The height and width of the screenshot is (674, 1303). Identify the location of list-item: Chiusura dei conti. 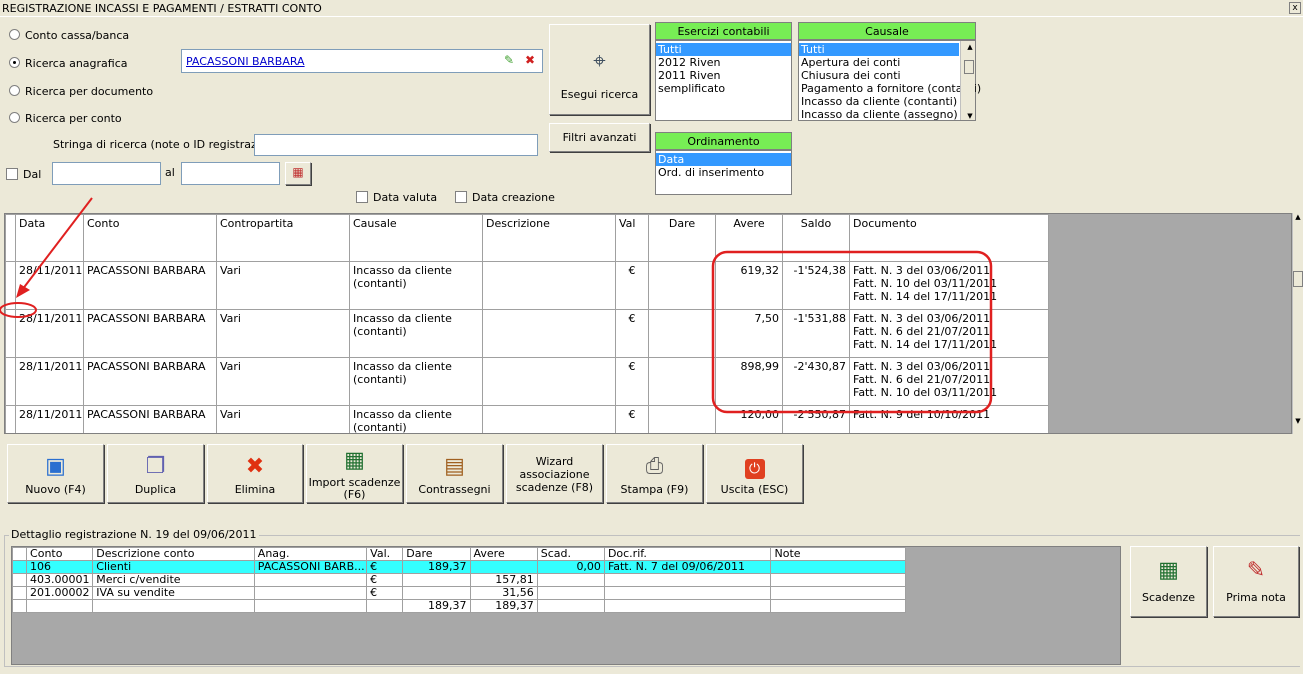
(887, 75).